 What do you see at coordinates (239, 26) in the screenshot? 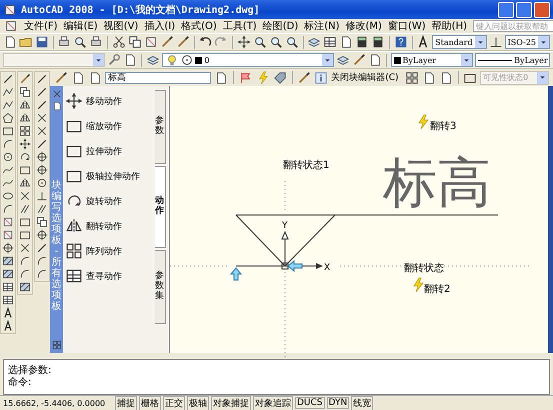
I see `menu-item: 工具(T)` at bounding box center [239, 26].